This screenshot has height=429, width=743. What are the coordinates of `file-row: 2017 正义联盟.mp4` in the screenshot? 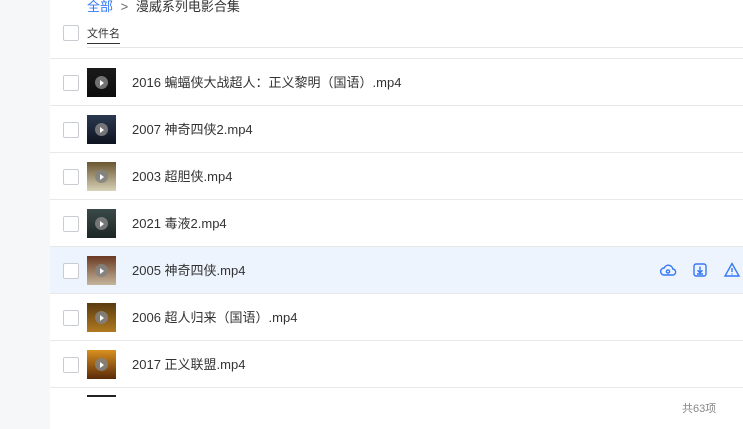 It's located at (396, 363).